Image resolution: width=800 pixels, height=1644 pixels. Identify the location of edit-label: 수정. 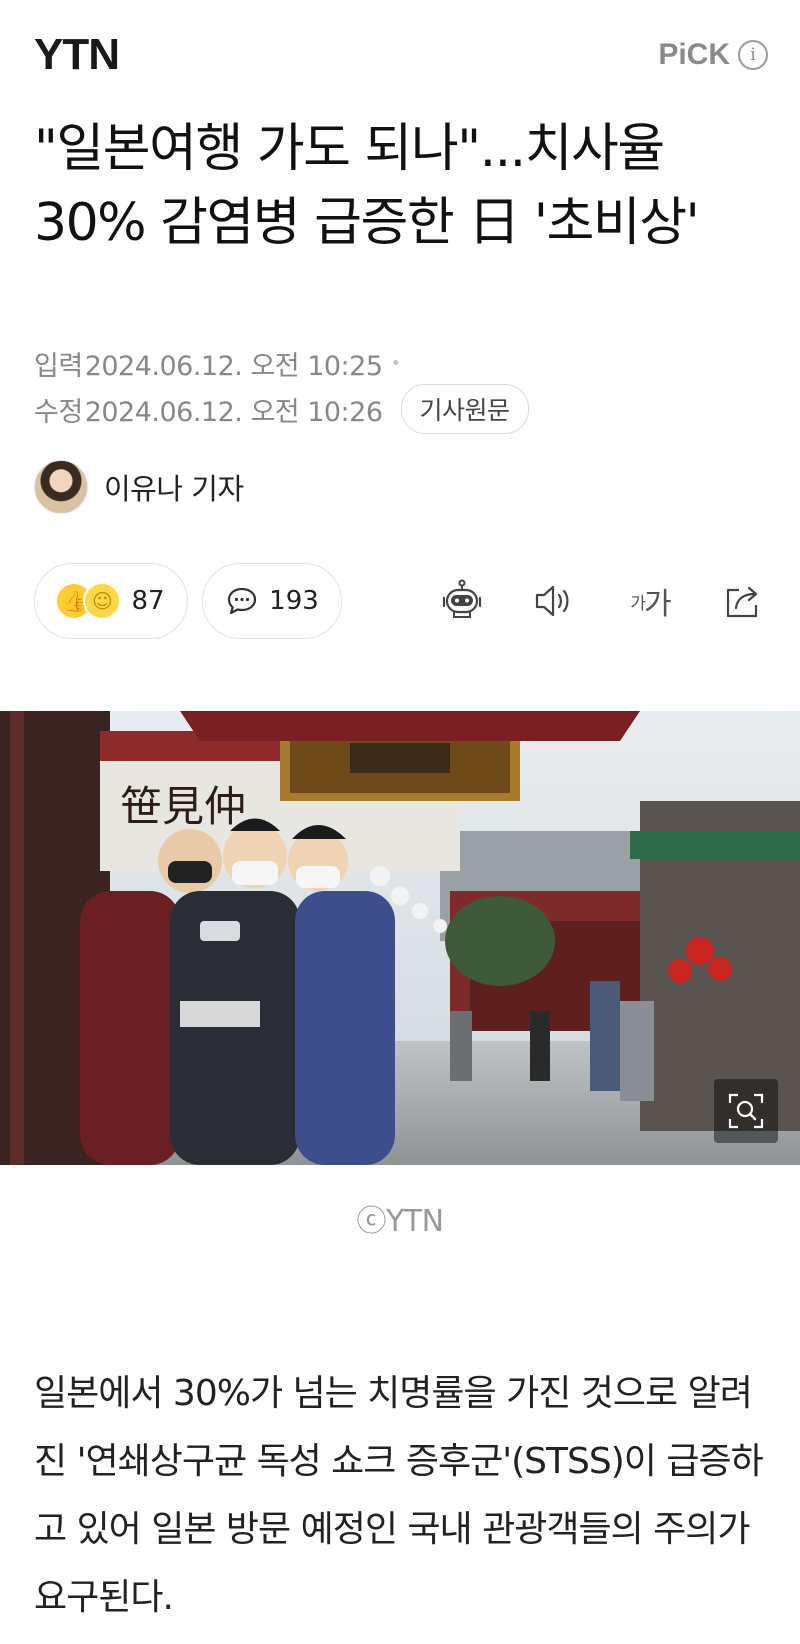
(58, 412).